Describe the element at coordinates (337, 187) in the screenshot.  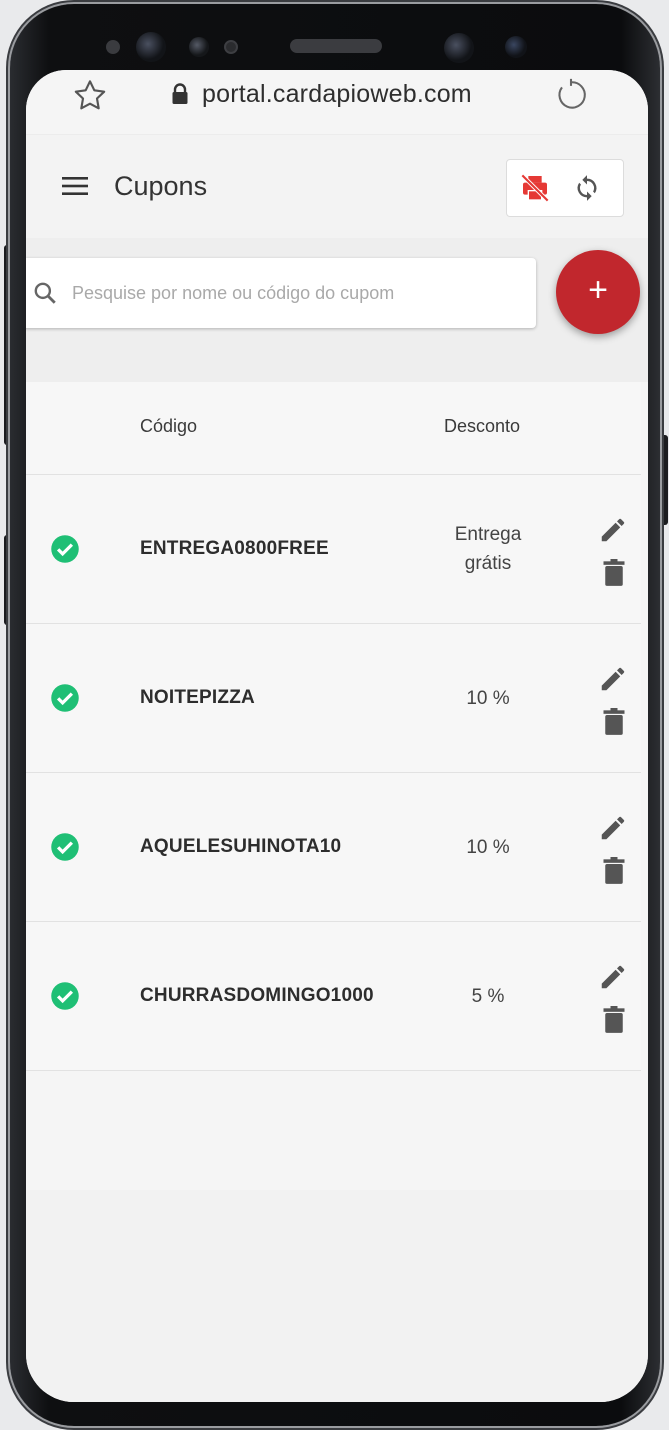
I see `app-header: Cupons` at that location.